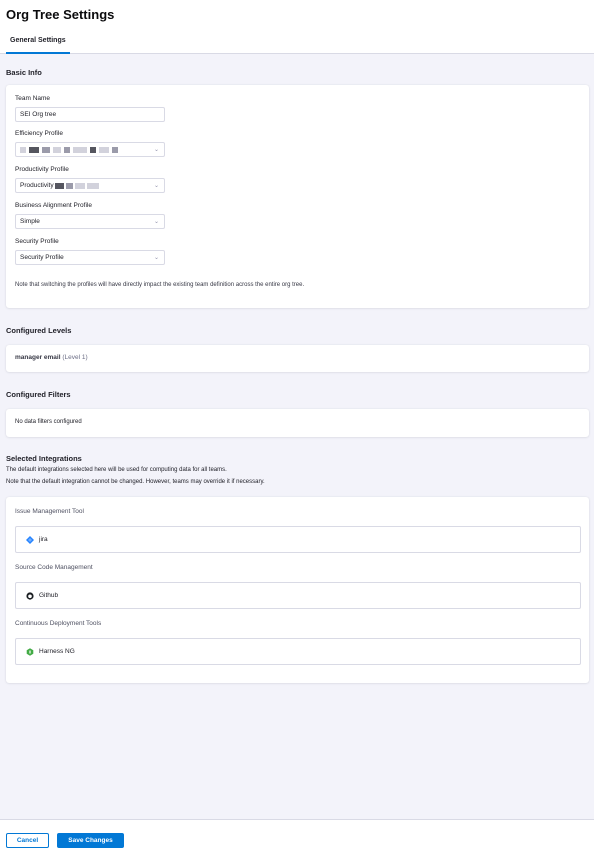  I want to click on basic-info-heading: Basic Info, so click(24, 72).